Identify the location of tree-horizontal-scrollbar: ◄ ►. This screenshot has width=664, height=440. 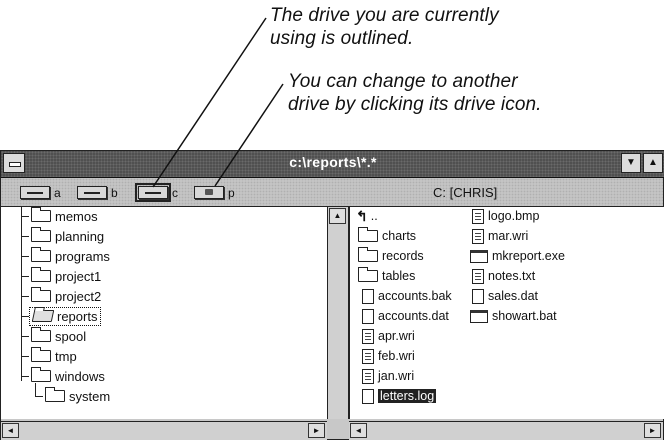
(164, 430).